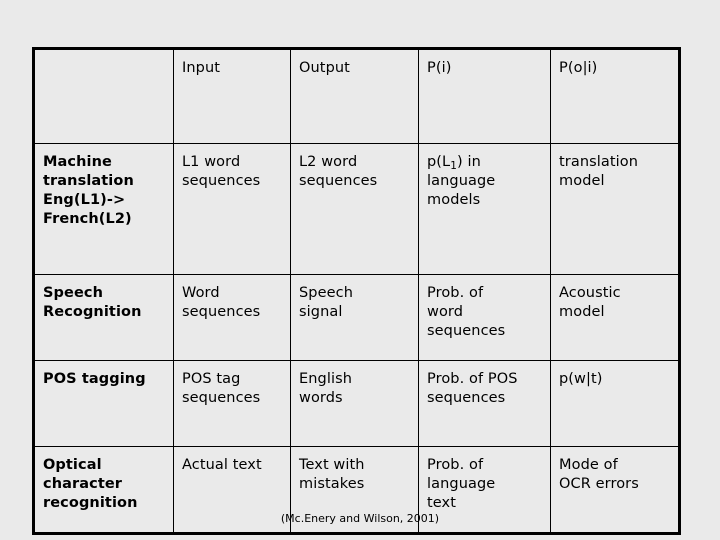  I want to click on text-line: Optical, so click(72, 465).